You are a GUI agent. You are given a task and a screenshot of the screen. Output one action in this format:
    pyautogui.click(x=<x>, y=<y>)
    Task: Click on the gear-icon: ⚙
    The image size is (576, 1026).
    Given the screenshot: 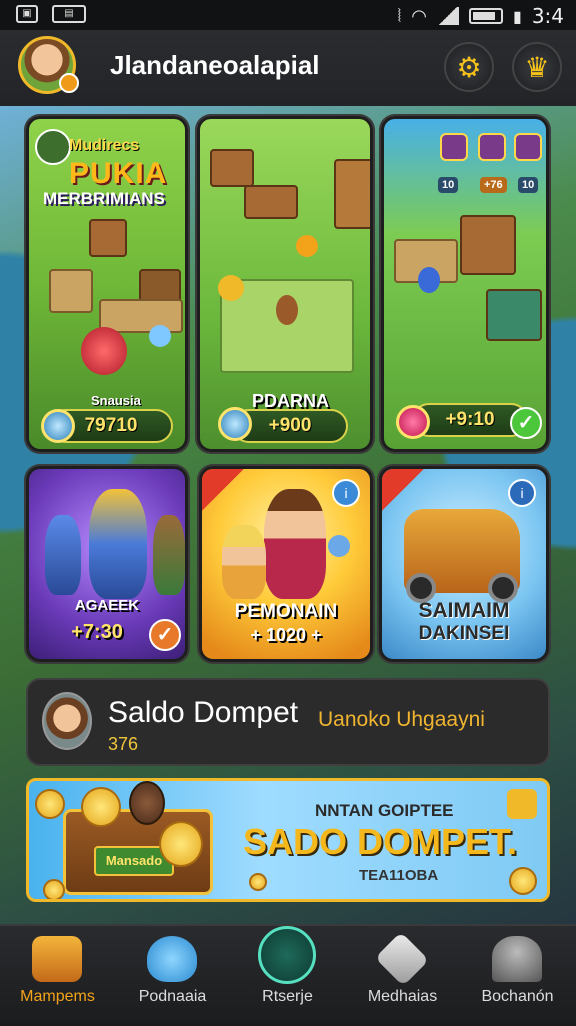 What is the action you would take?
    pyautogui.click(x=469, y=67)
    